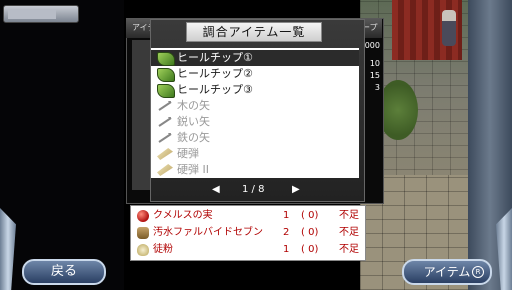  I want to click on next-page-button: ▶, so click(296, 189).